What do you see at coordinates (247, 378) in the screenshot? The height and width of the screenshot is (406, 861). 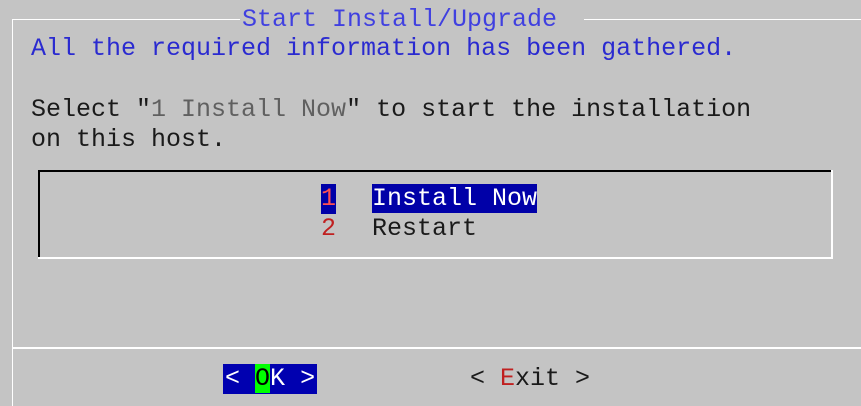 I see `ok-spacer` at bounding box center [247, 378].